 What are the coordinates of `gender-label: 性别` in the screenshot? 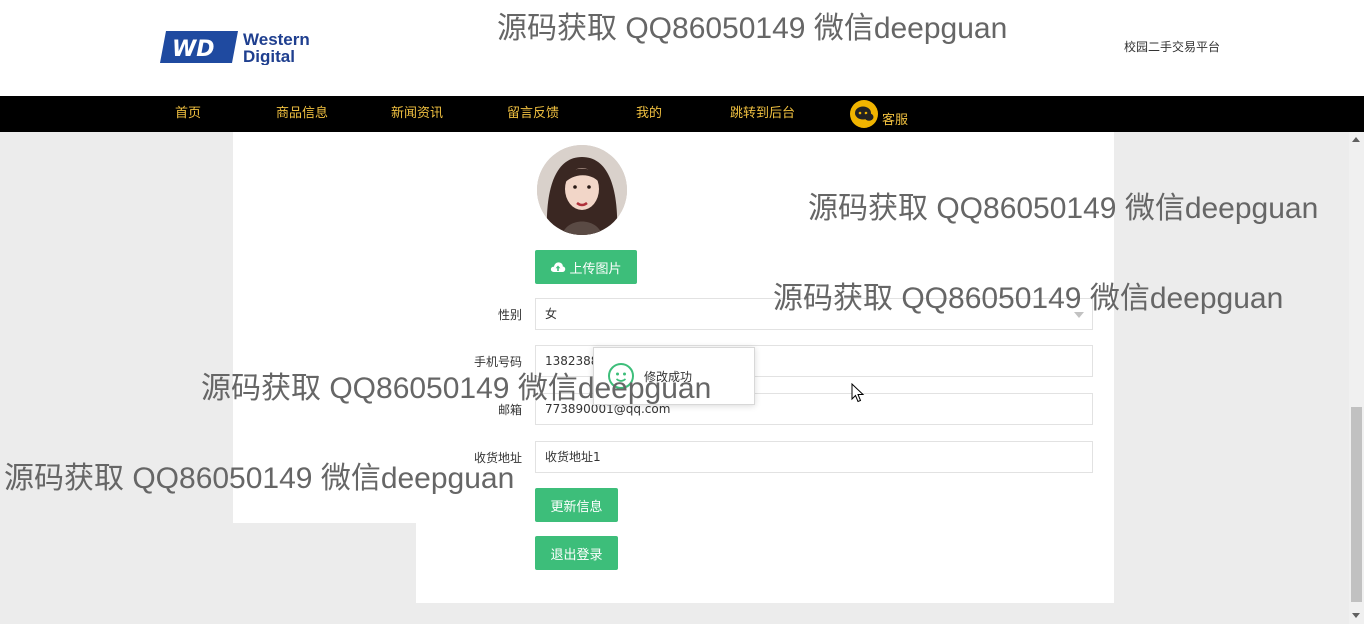 It's located at (509, 315).